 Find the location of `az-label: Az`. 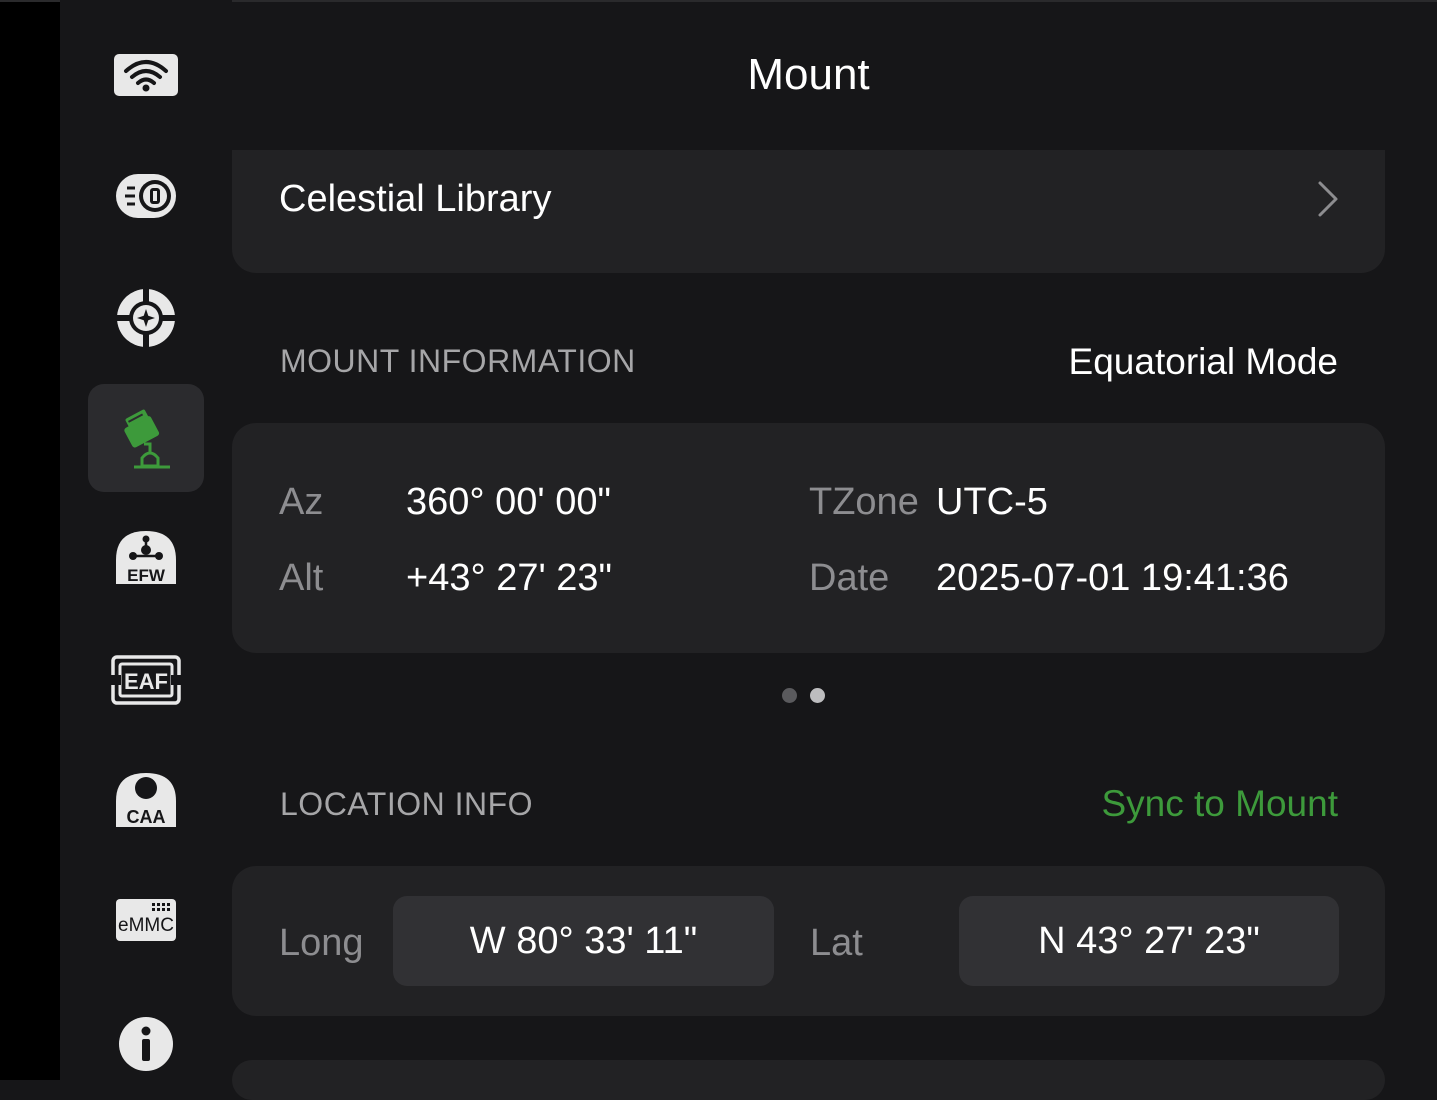

az-label: Az is located at coordinates (301, 502).